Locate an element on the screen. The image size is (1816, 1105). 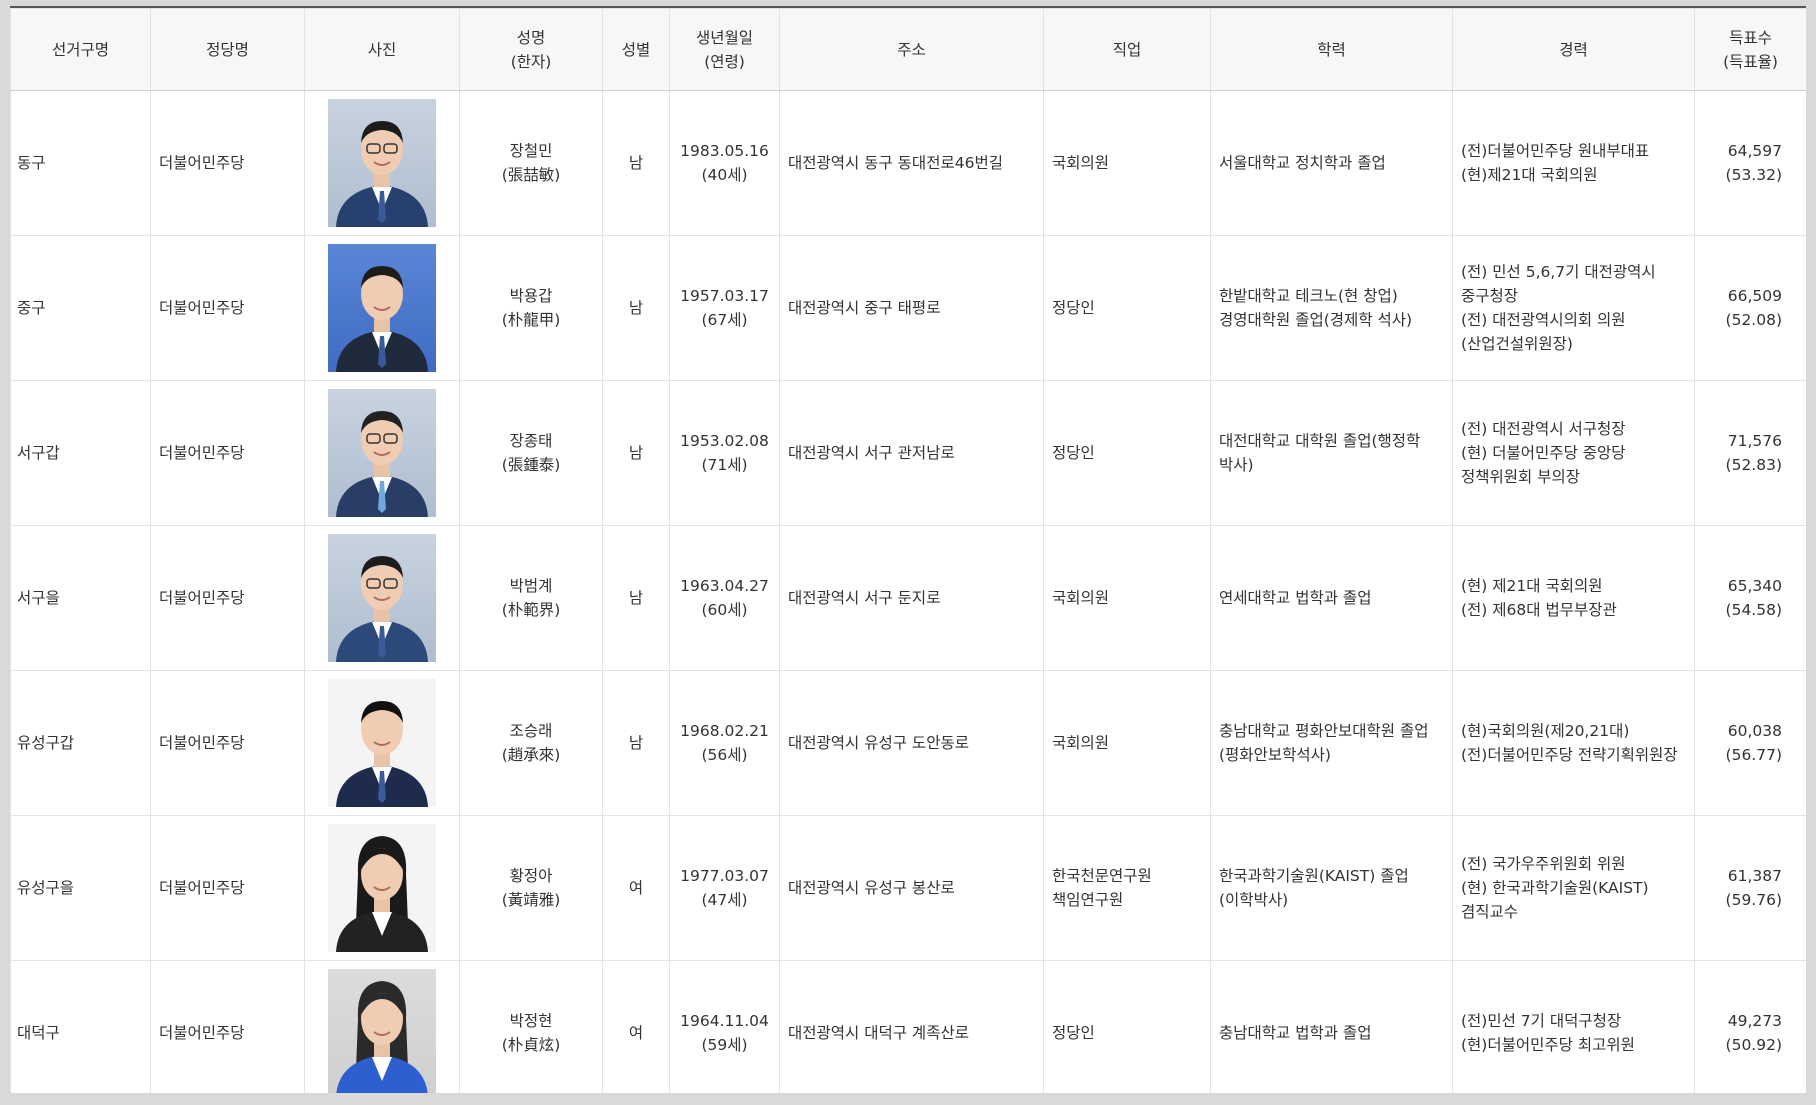
text-line: 경영대학원 졸업(경제학 석사) is located at coordinates (1316, 320).